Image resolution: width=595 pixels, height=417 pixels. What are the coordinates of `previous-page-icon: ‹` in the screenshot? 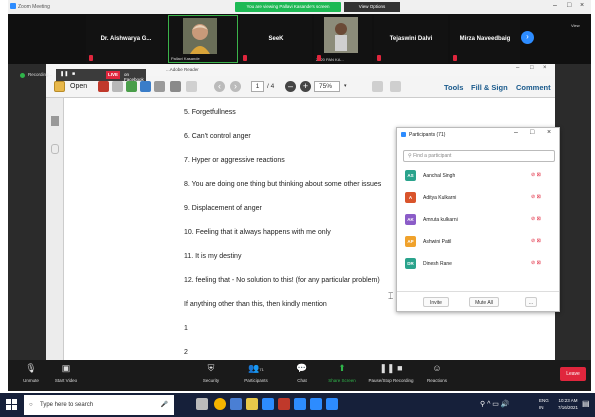 It's located at (219, 86).